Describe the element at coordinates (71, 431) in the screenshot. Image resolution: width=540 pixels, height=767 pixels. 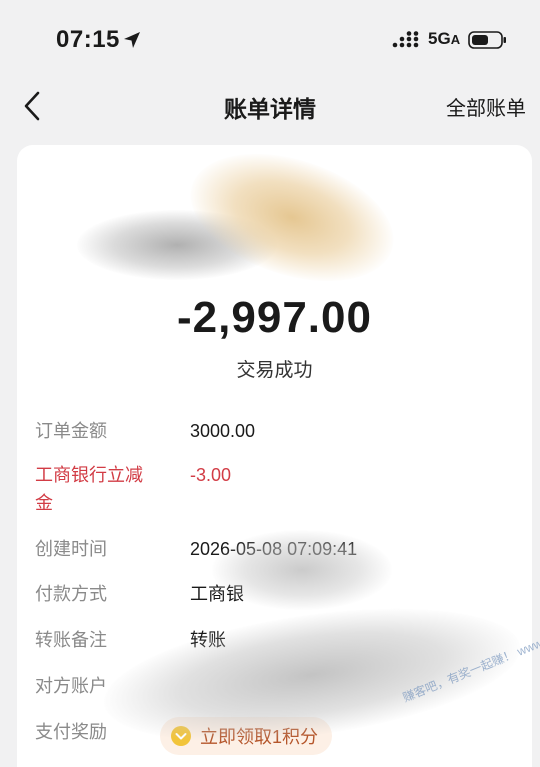
I see `detail-label: 订单金额` at that location.